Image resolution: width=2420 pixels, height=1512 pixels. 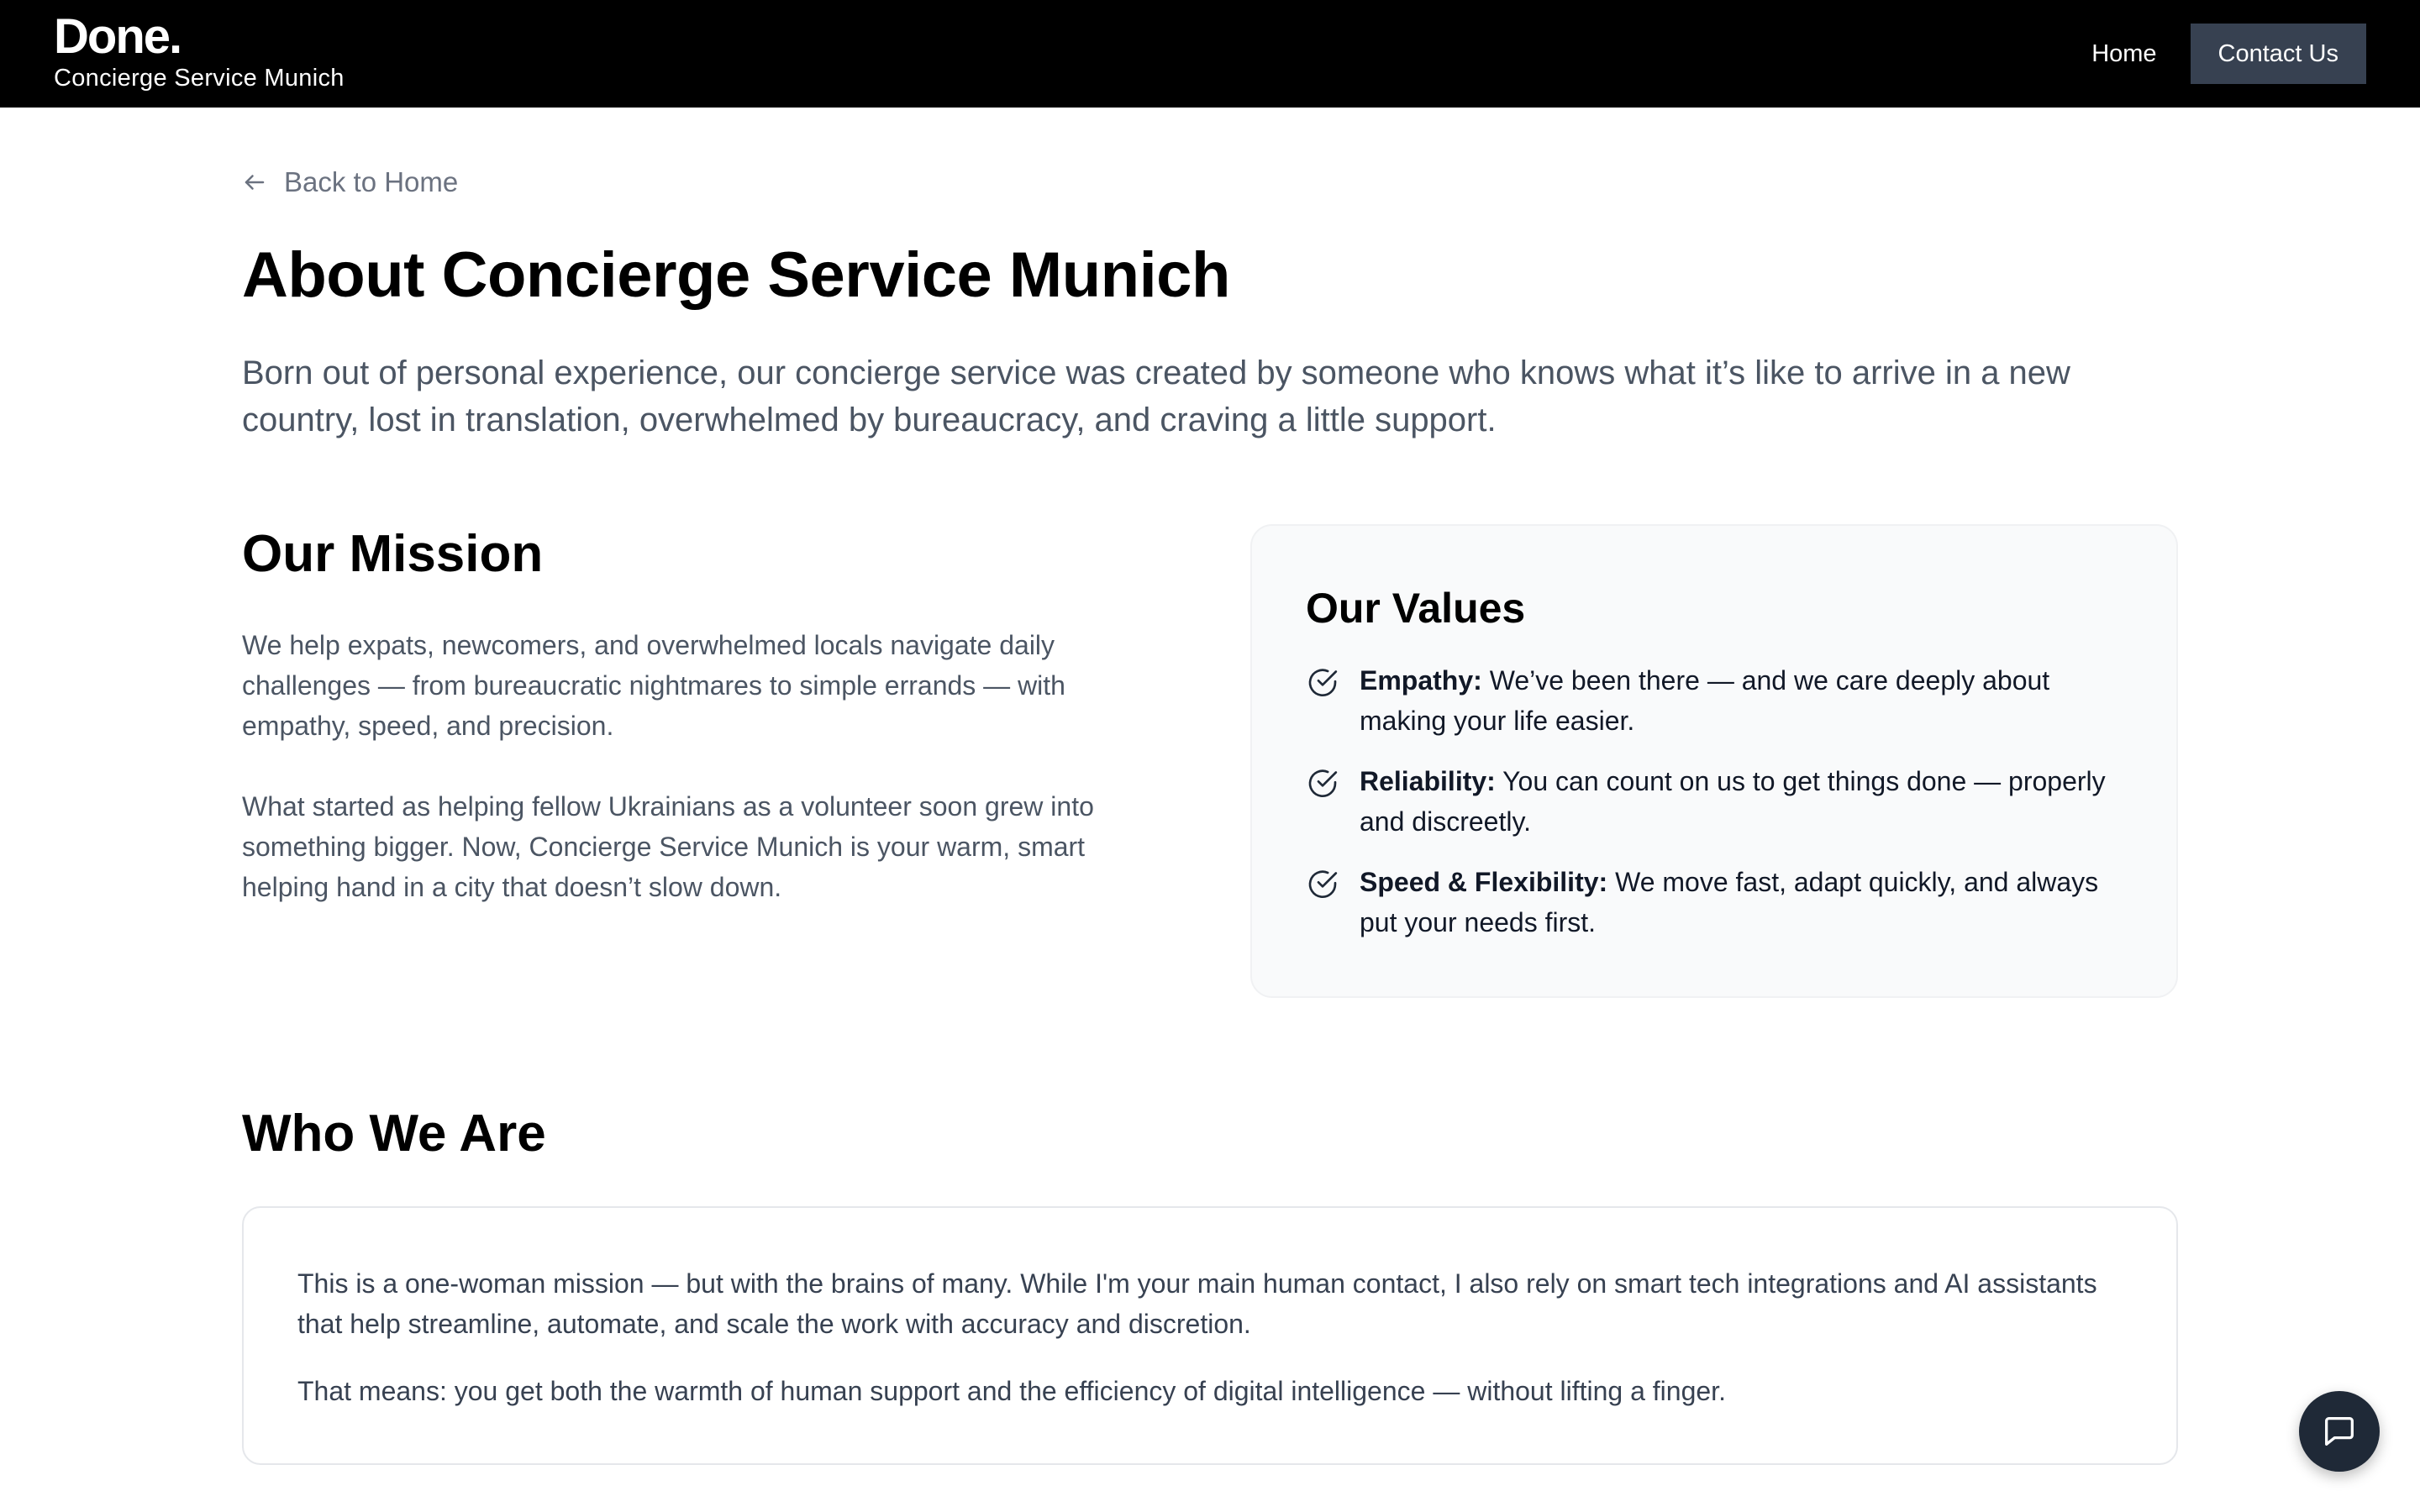 What do you see at coordinates (1484, 882) in the screenshot?
I see `value-label: Speed & Flexibility:` at bounding box center [1484, 882].